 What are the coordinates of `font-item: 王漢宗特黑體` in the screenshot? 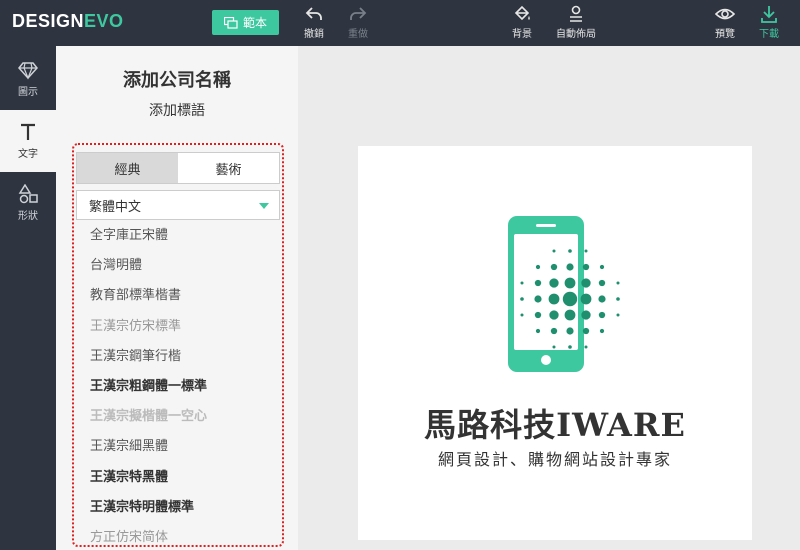 It's located at (178, 478).